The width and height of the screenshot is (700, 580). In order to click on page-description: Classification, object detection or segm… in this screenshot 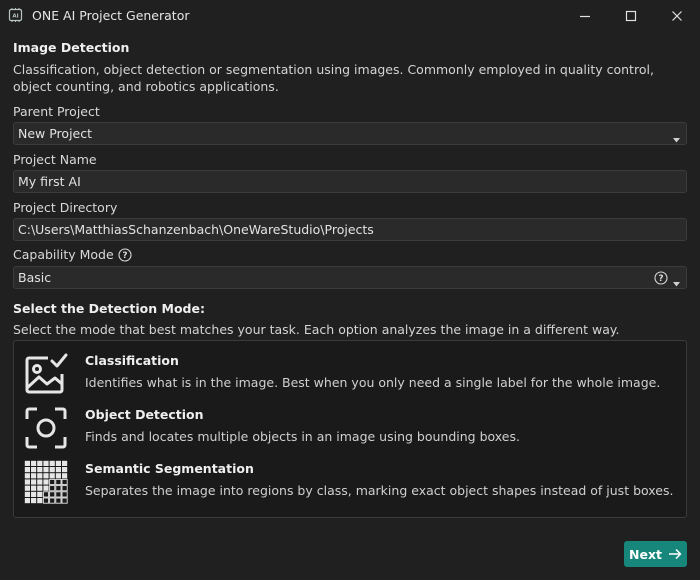, I will do `click(333, 78)`.